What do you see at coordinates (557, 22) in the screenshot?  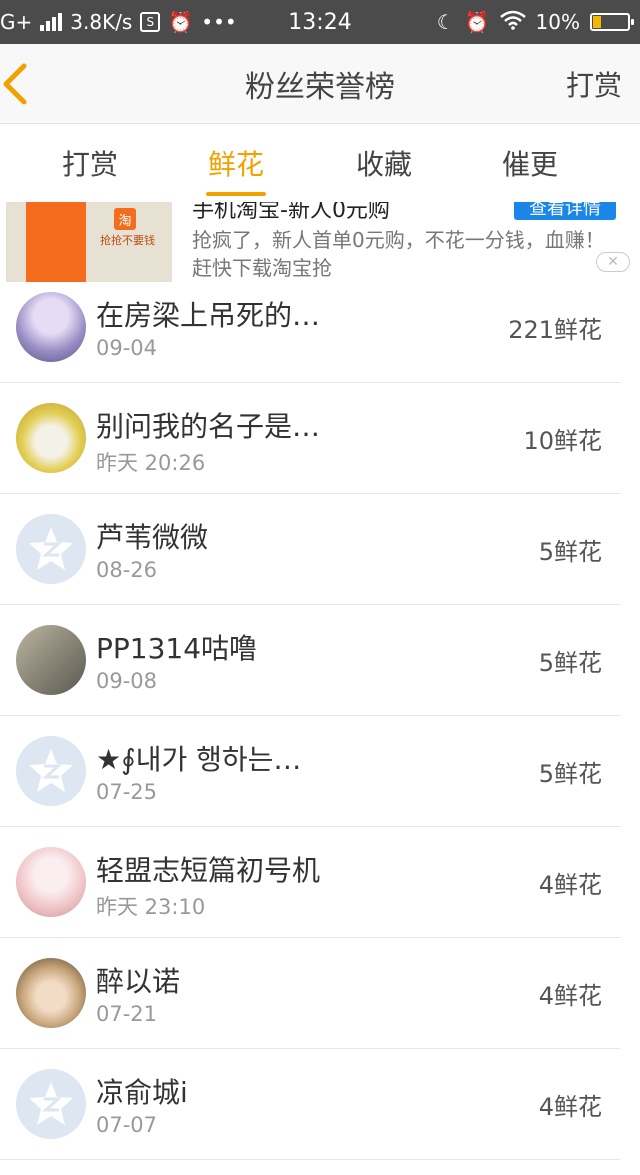 I see `battery-percent: 10%` at bounding box center [557, 22].